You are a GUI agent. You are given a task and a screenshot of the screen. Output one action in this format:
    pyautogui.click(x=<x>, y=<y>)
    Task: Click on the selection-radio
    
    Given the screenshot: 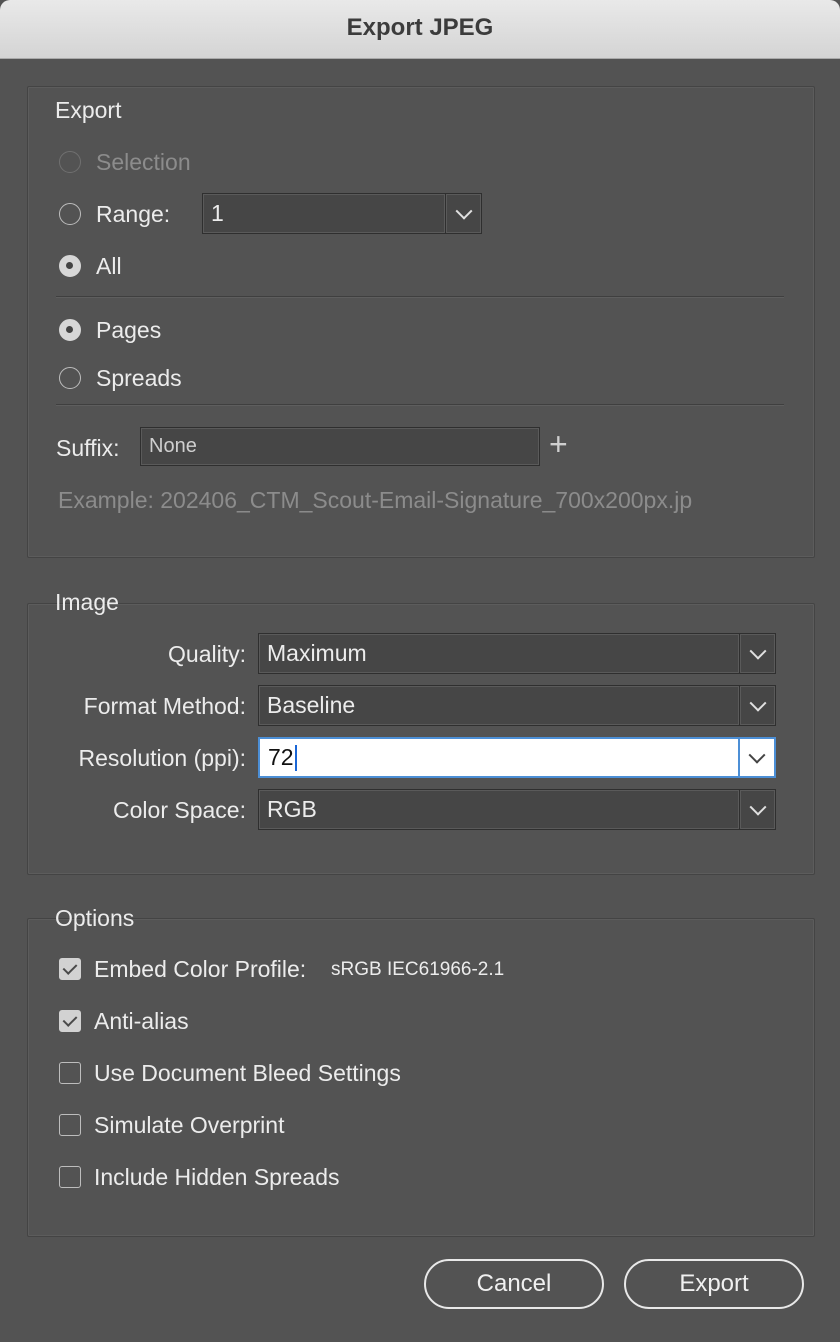 What is the action you would take?
    pyautogui.click(x=70, y=162)
    